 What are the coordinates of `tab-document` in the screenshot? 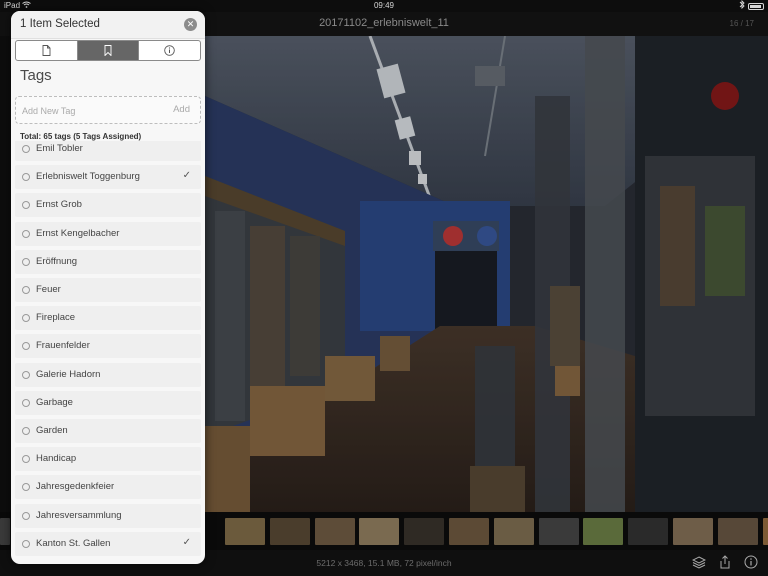 It's located at (47, 50).